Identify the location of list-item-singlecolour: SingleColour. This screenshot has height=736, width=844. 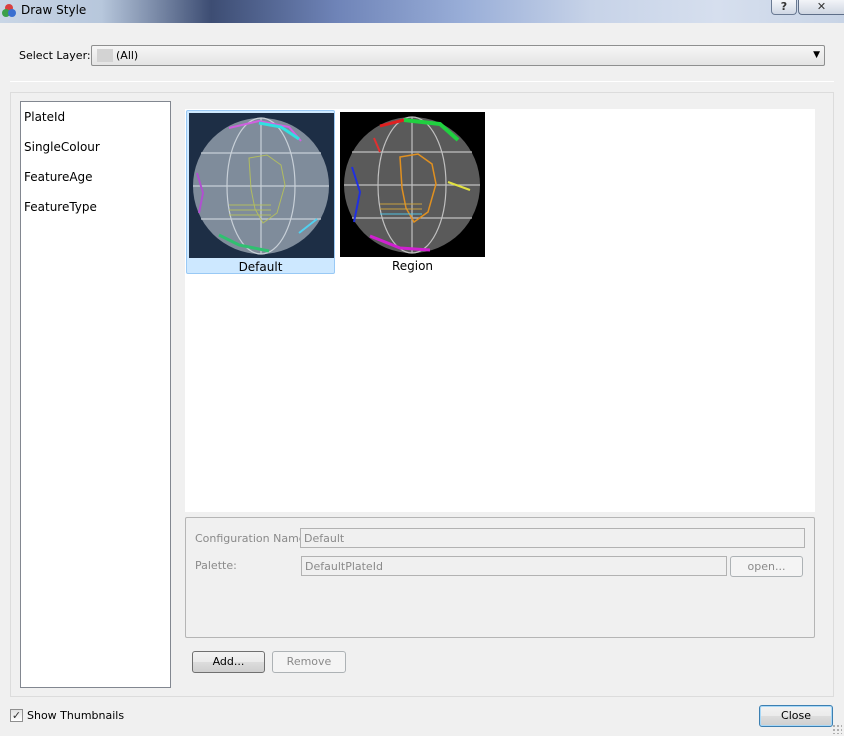
(62, 147).